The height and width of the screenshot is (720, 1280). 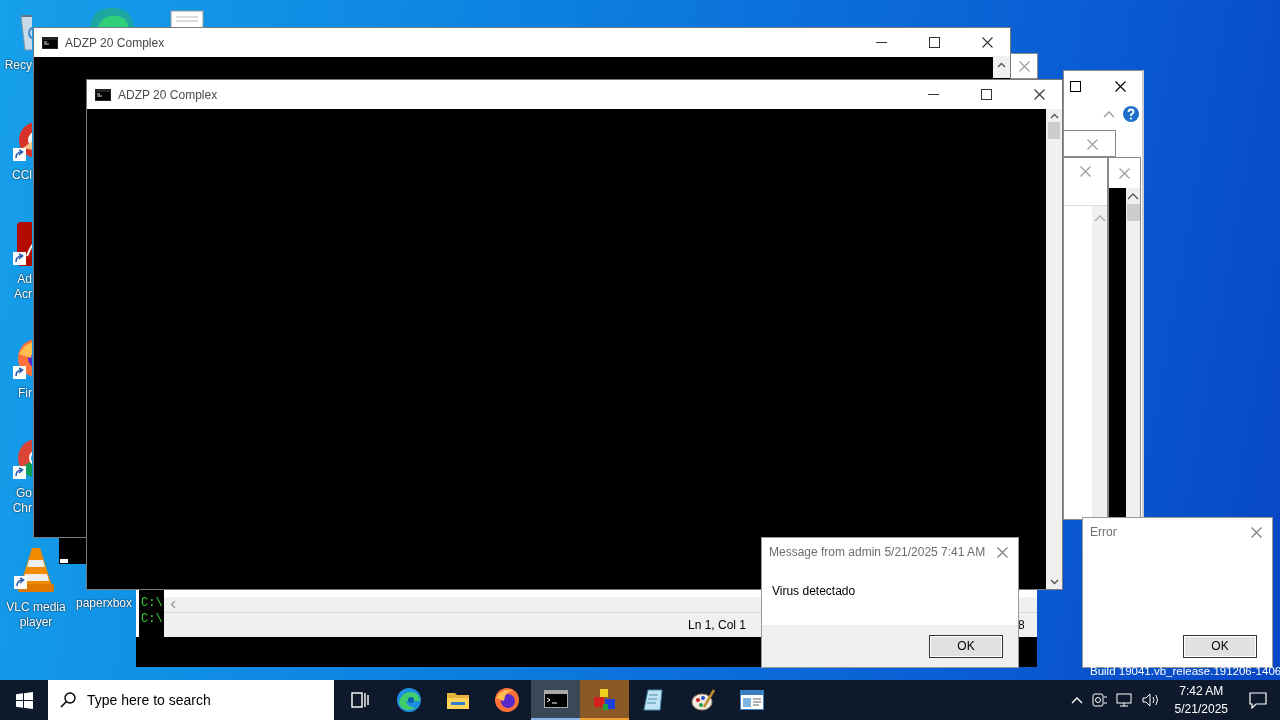 What do you see at coordinates (1124, 700) in the screenshot?
I see `network-icon` at bounding box center [1124, 700].